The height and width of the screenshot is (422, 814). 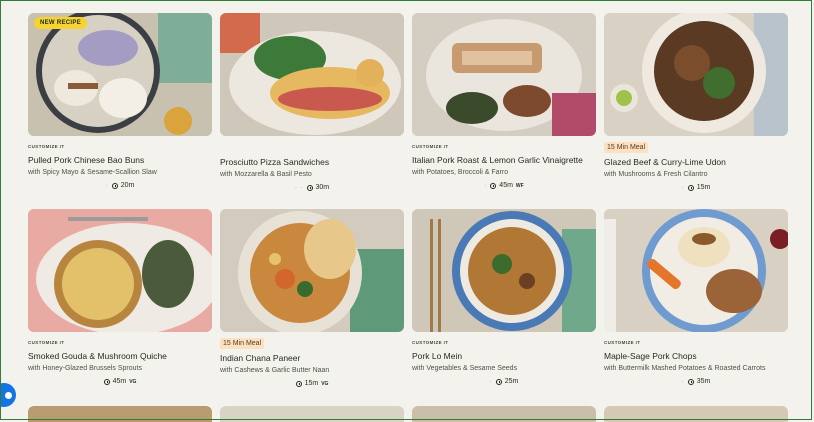 I want to click on recipe-meta: · 25m, so click(x=504, y=382).